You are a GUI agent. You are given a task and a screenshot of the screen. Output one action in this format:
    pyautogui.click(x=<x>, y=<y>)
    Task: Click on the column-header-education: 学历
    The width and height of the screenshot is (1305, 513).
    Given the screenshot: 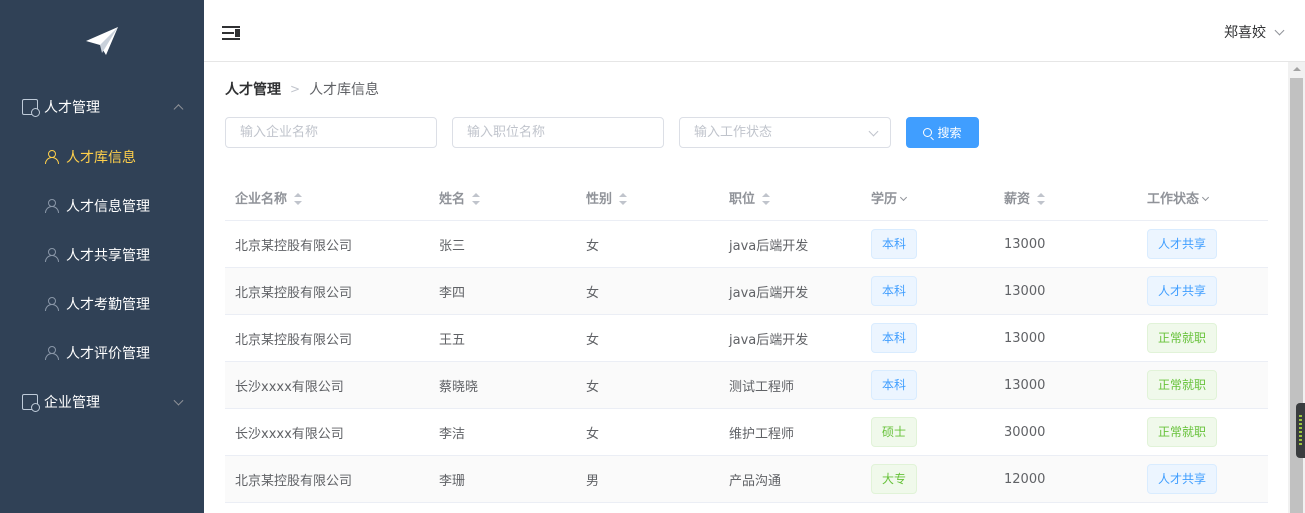 What is the action you would take?
    pyautogui.click(x=927, y=197)
    